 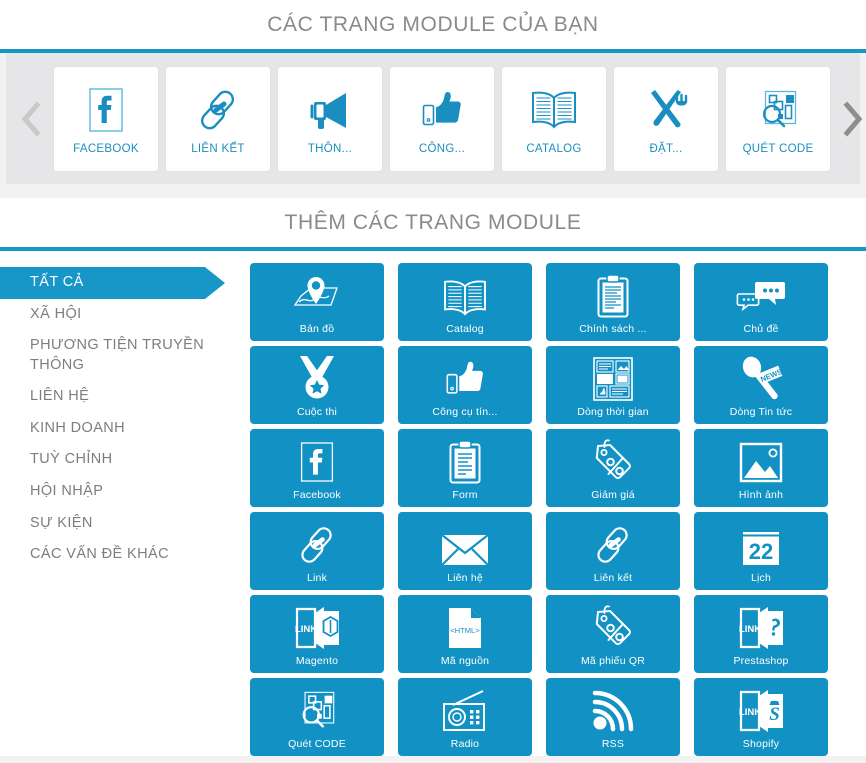 What do you see at coordinates (465, 743) in the screenshot?
I see `module-tile-label: Radio` at bounding box center [465, 743].